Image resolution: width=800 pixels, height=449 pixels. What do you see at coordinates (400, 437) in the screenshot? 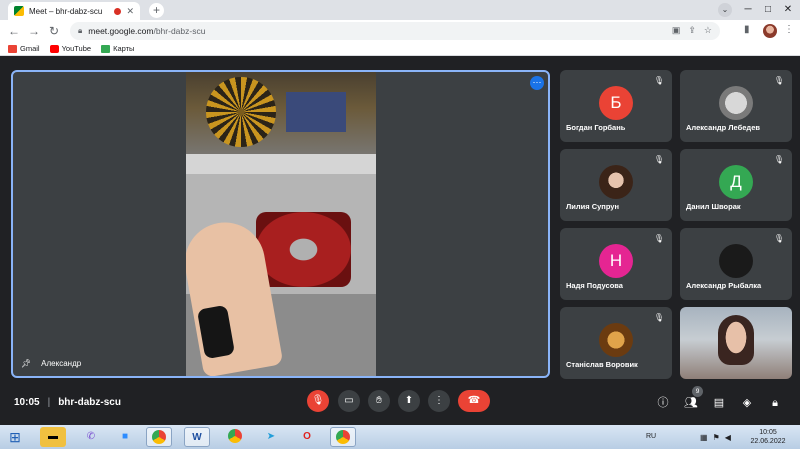
I see `windows-taskbar: ⊞ ▬ ✆ ■ W ➤ O RU ▦ ⚑ ◀ 10:05 22.06.2022` at bounding box center [400, 437].